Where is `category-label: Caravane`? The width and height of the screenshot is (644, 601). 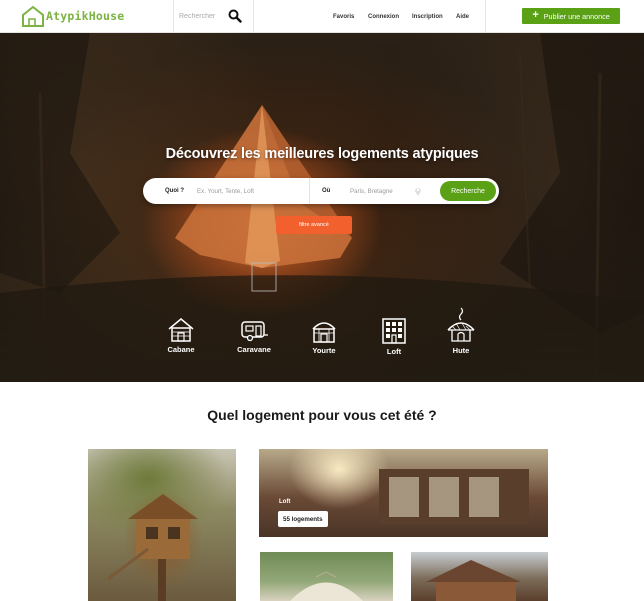
category-label: Caravane is located at coordinates (254, 349).